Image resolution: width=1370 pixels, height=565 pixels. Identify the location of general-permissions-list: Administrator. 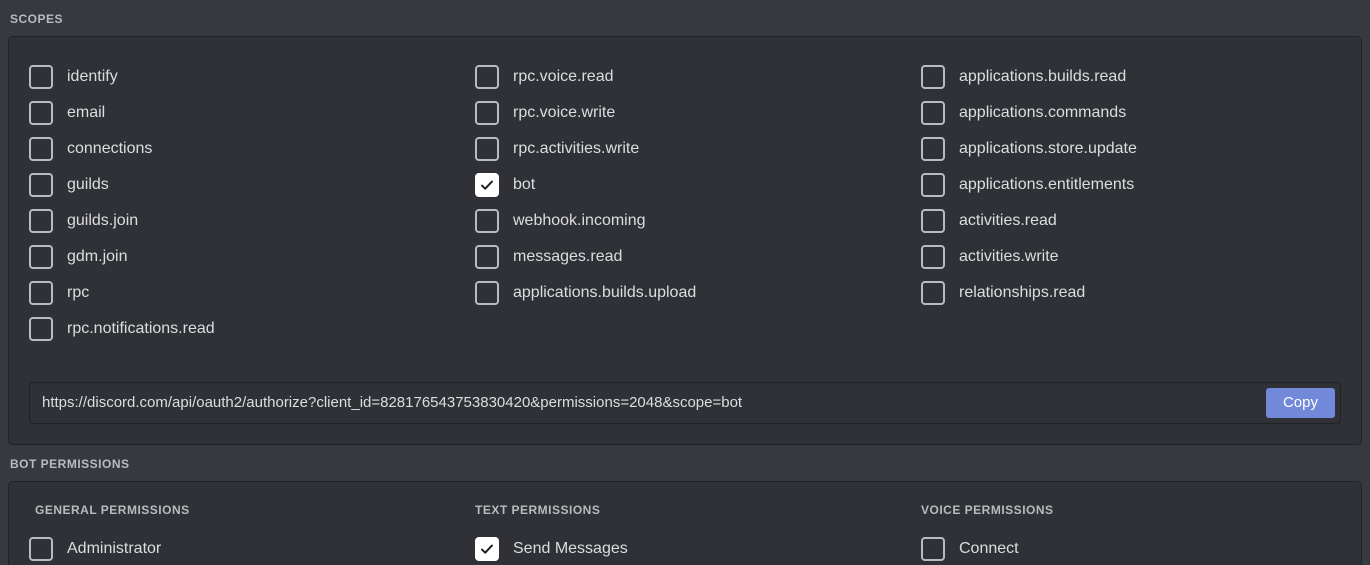
(252, 548).